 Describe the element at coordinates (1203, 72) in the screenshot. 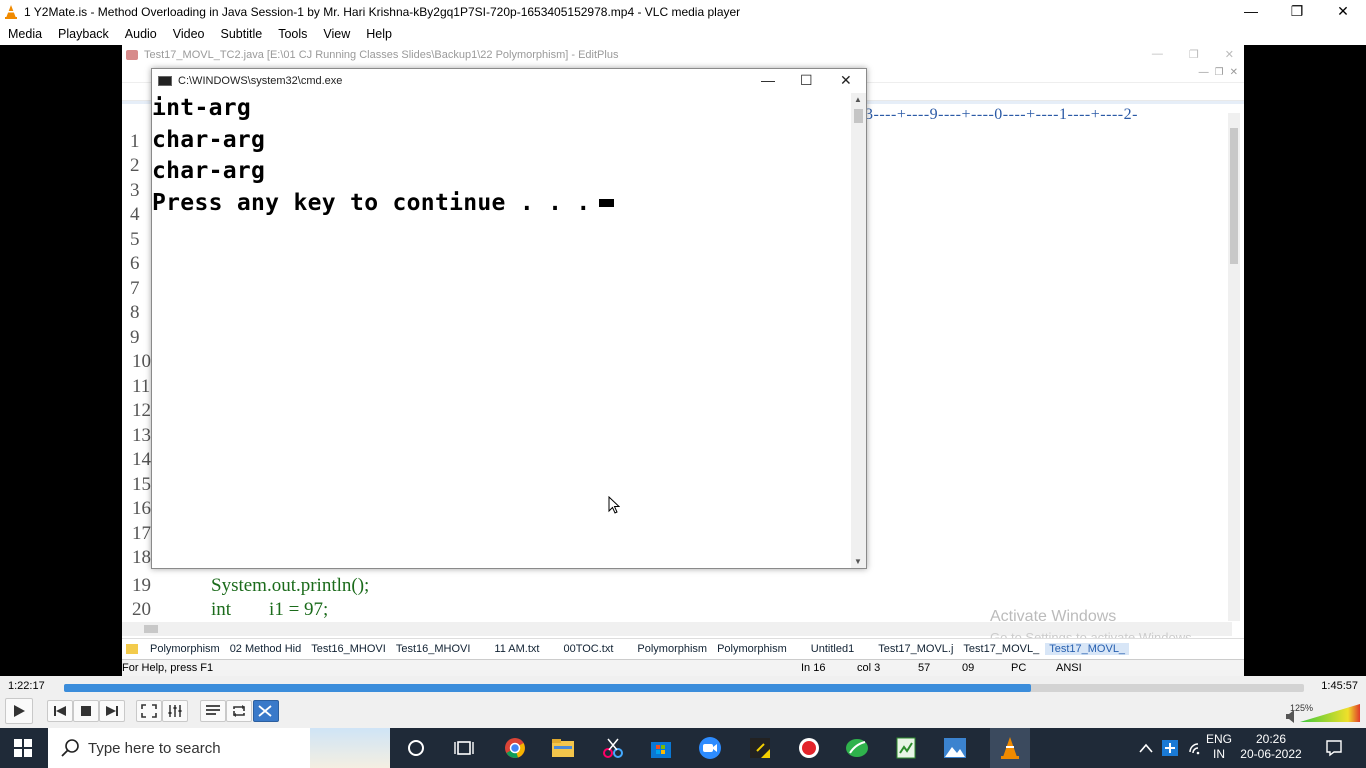

I see `mdi-minimize-icon: —` at that location.